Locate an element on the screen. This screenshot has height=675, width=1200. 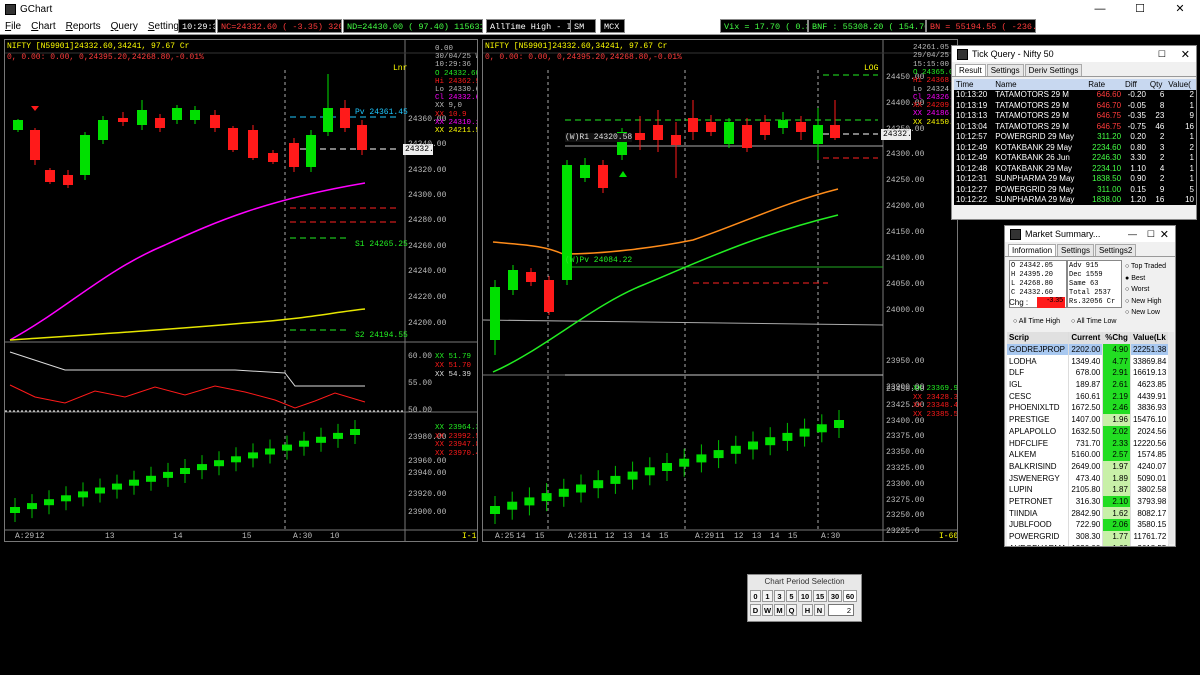
summary-row: LODHA 1349.40 4.77 33869.84 is located at coordinates (1088, 361).